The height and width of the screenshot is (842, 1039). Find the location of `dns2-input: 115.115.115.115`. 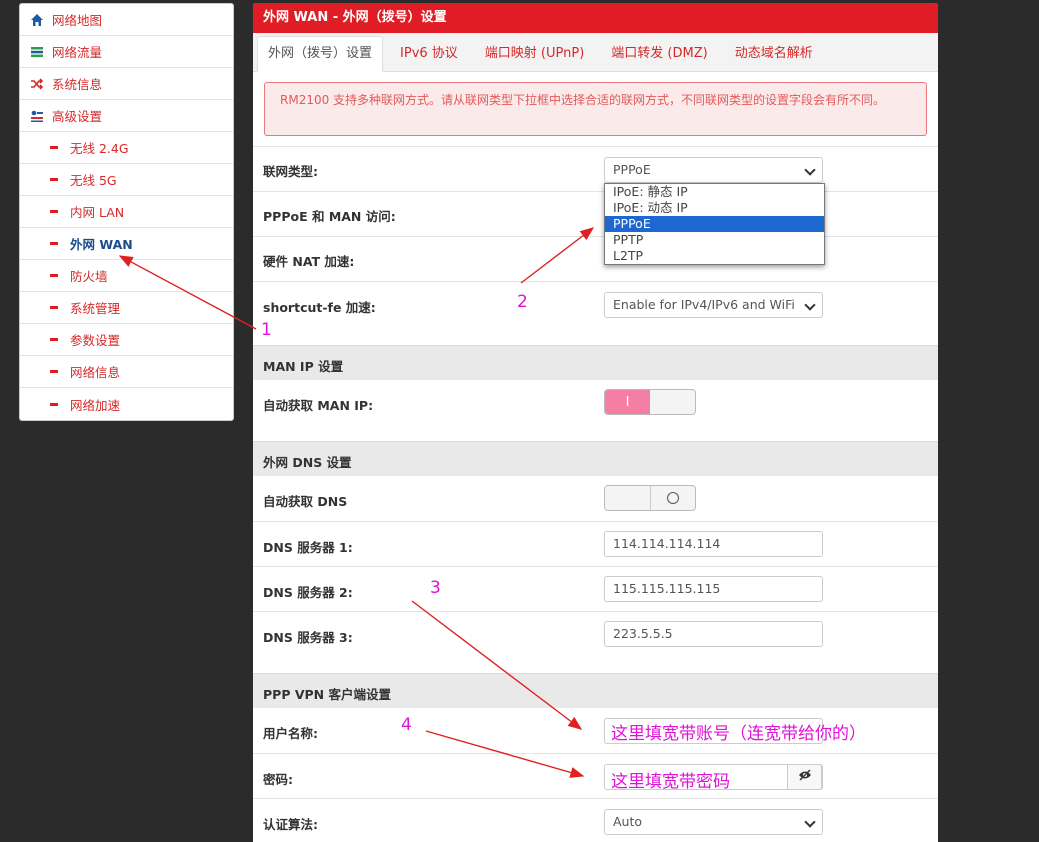

dns2-input: 115.115.115.115 is located at coordinates (713, 589).